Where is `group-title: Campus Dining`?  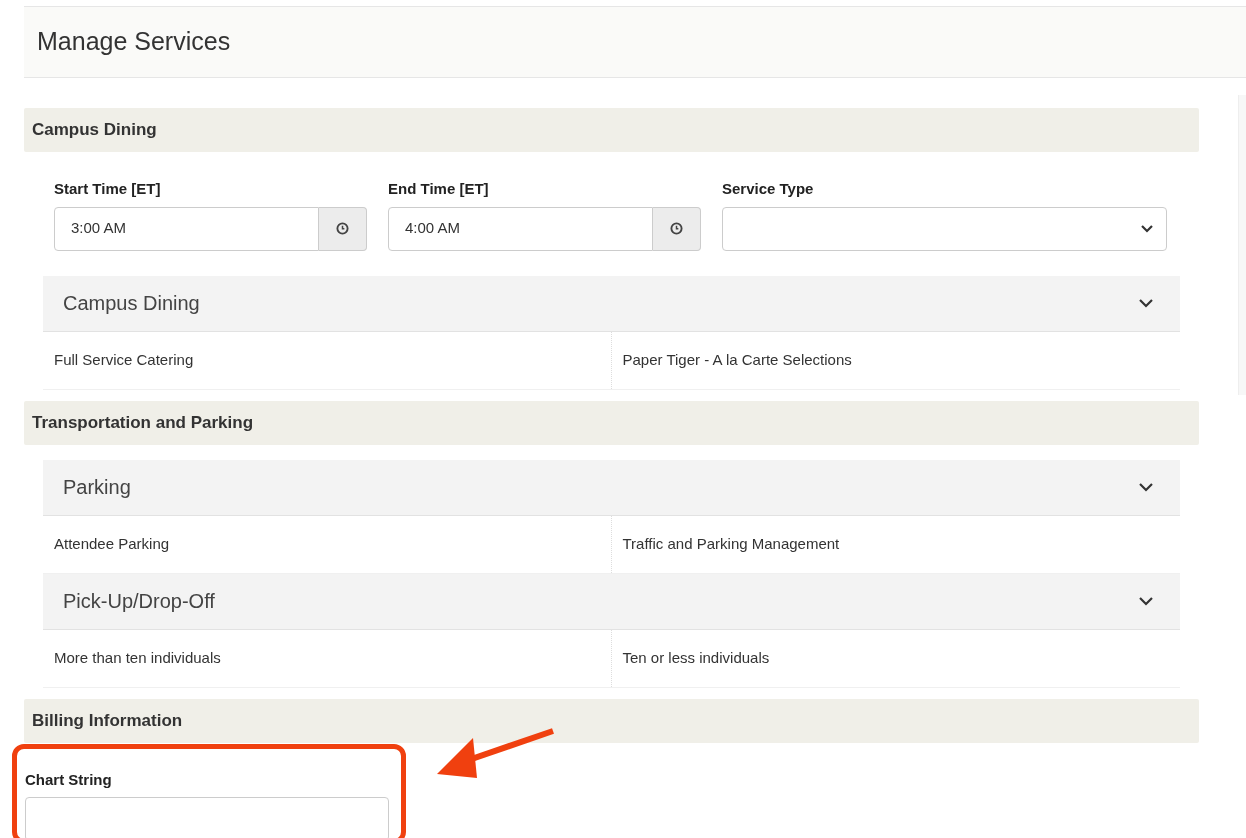 group-title: Campus Dining is located at coordinates (131, 303).